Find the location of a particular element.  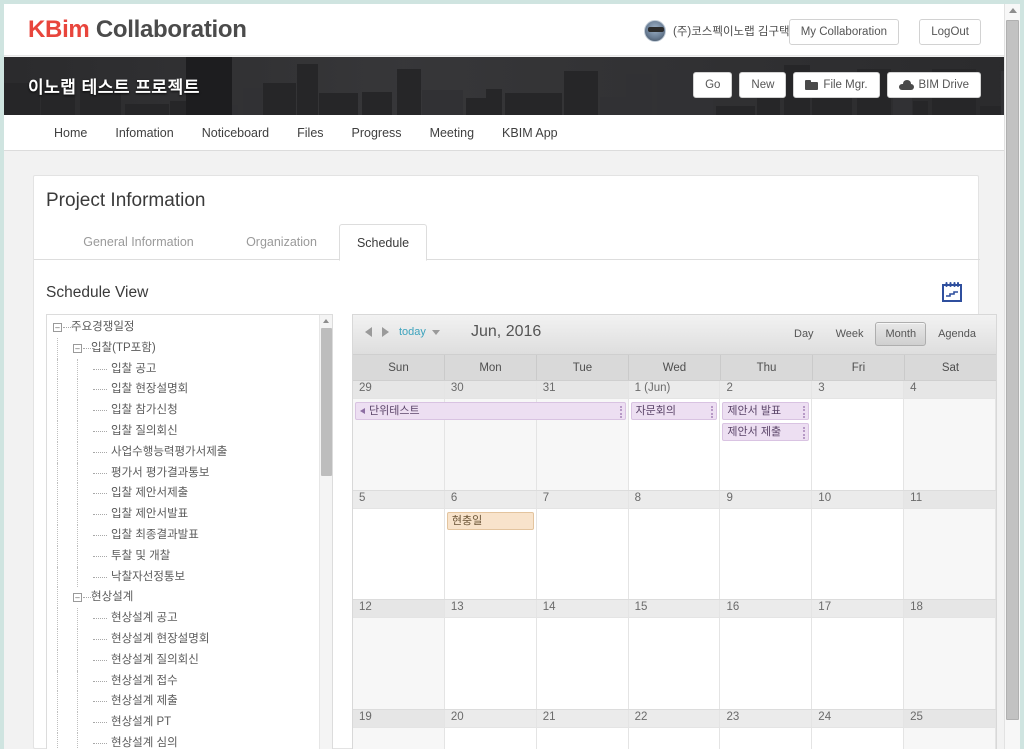

tree-scrollbar-thumb is located at coordinates (326, 402).